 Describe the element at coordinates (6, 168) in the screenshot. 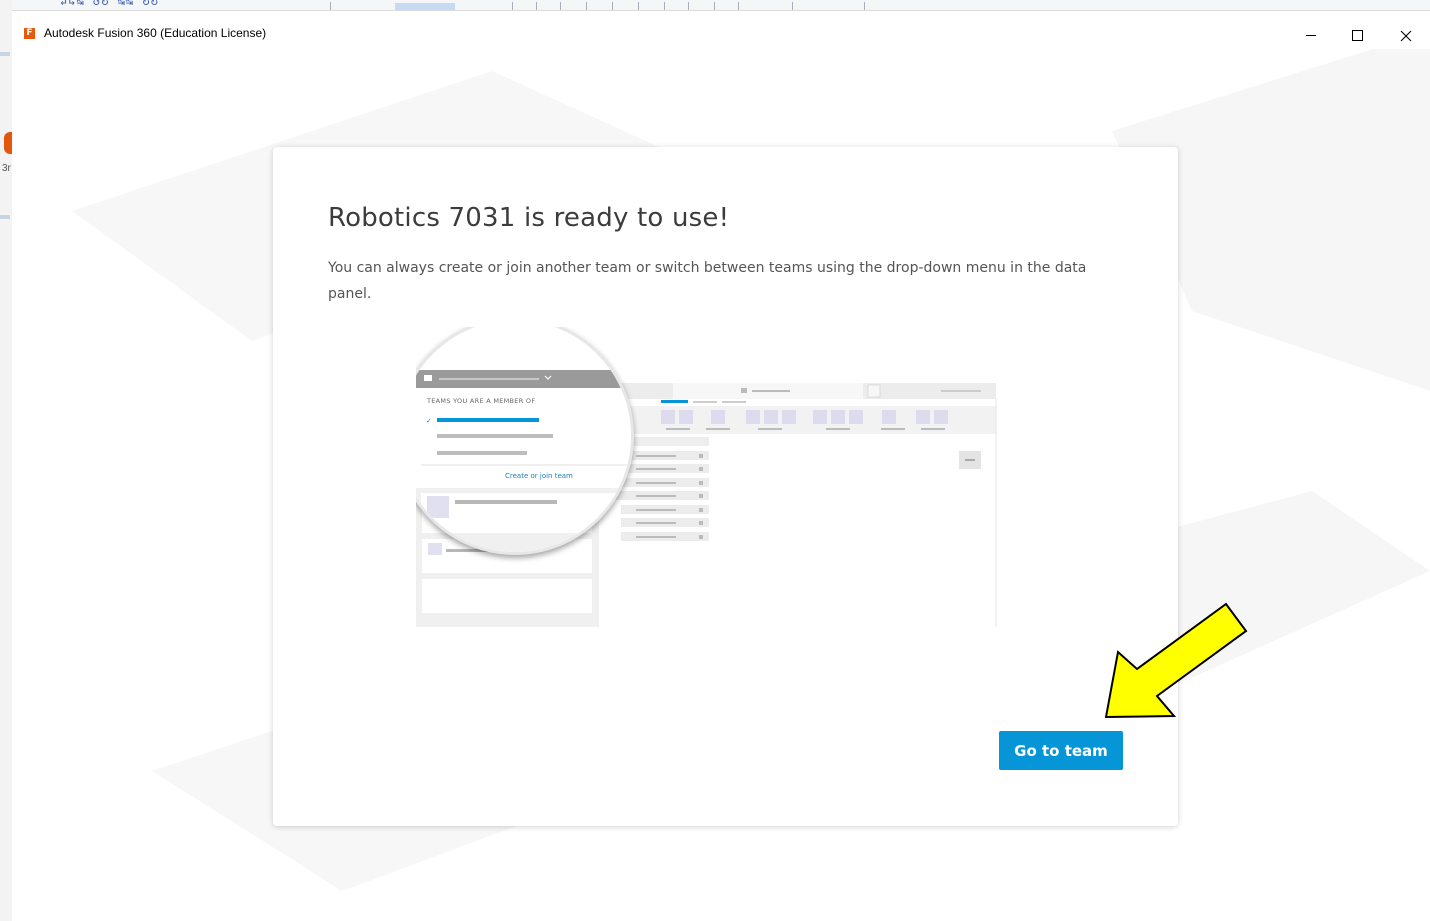

I see `background-partial-label: 3r` at that location.